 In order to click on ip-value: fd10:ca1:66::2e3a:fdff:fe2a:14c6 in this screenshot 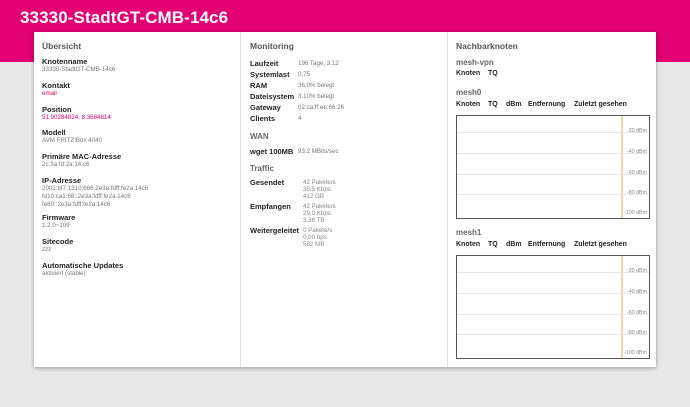, I will do `click(86, 196)`.